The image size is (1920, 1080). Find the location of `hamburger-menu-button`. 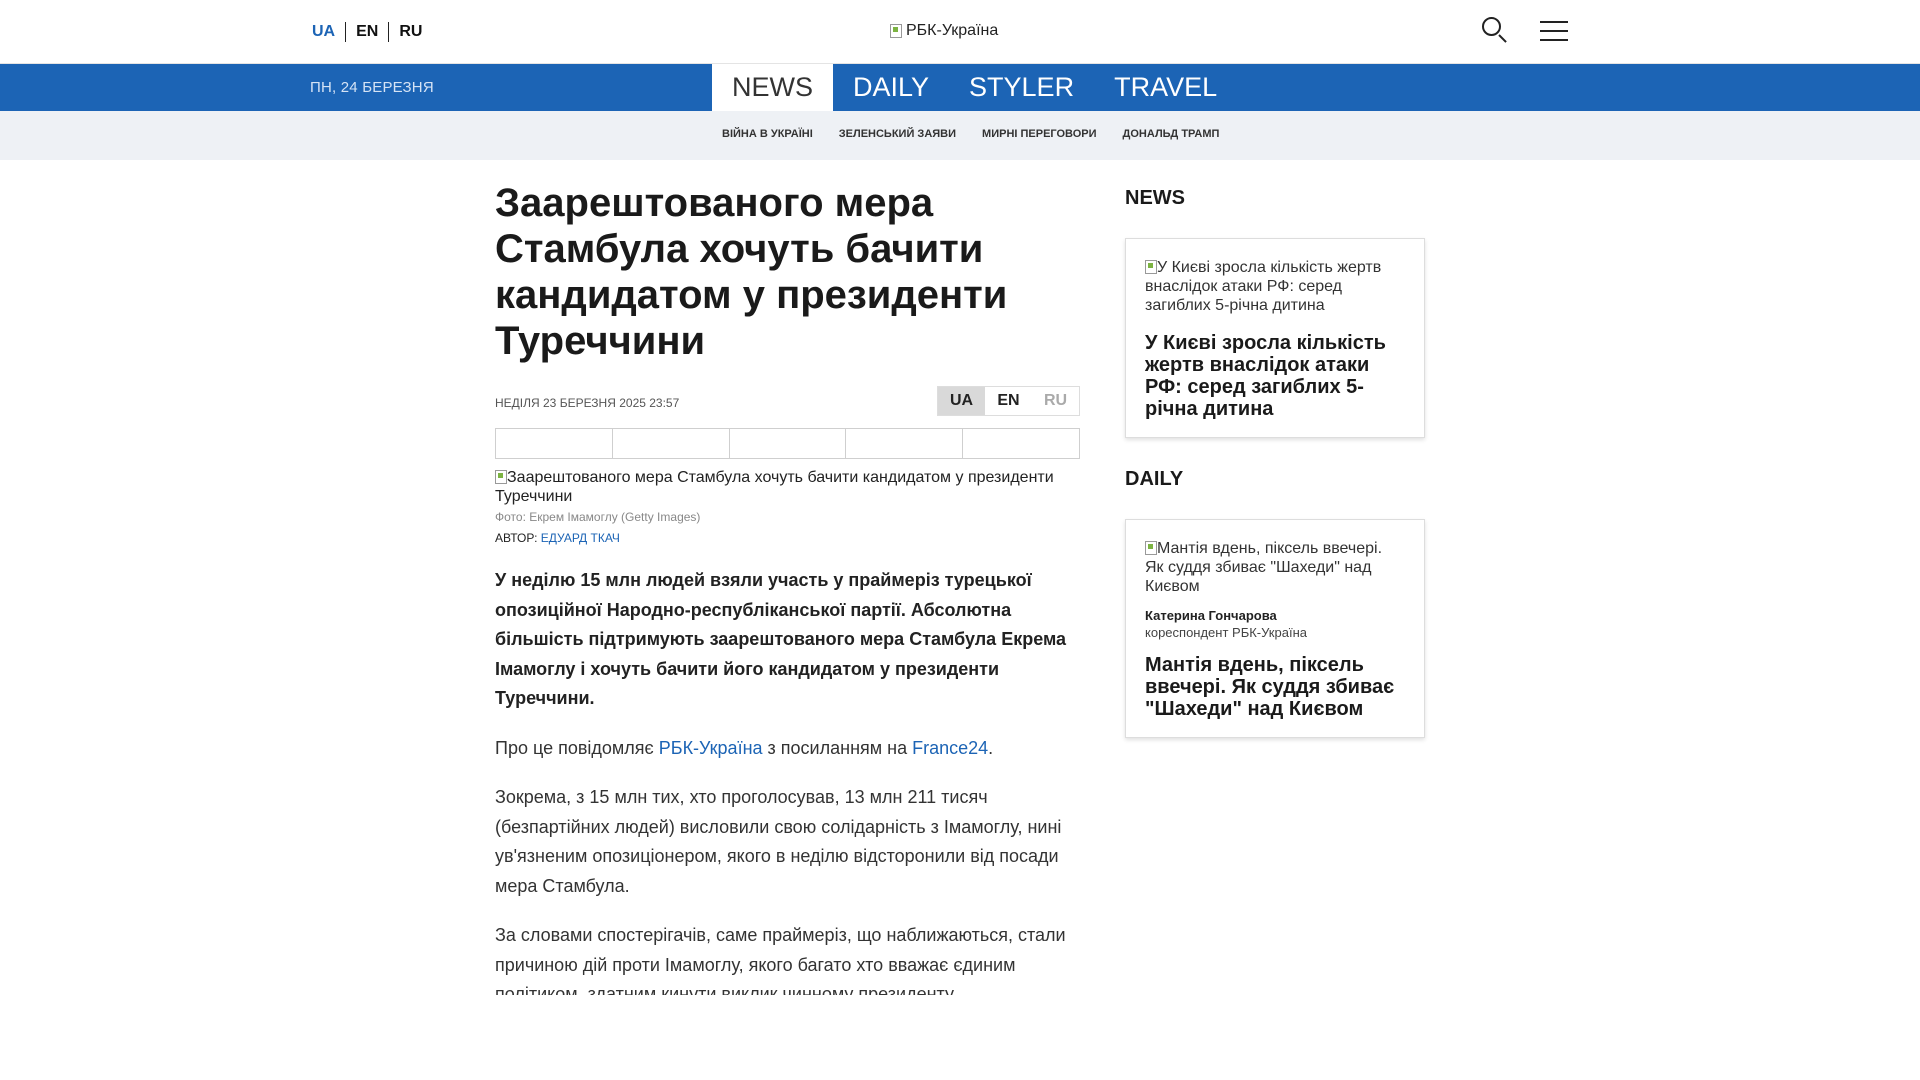

hamburger-menu-button is located at coordinates (1554, 31).